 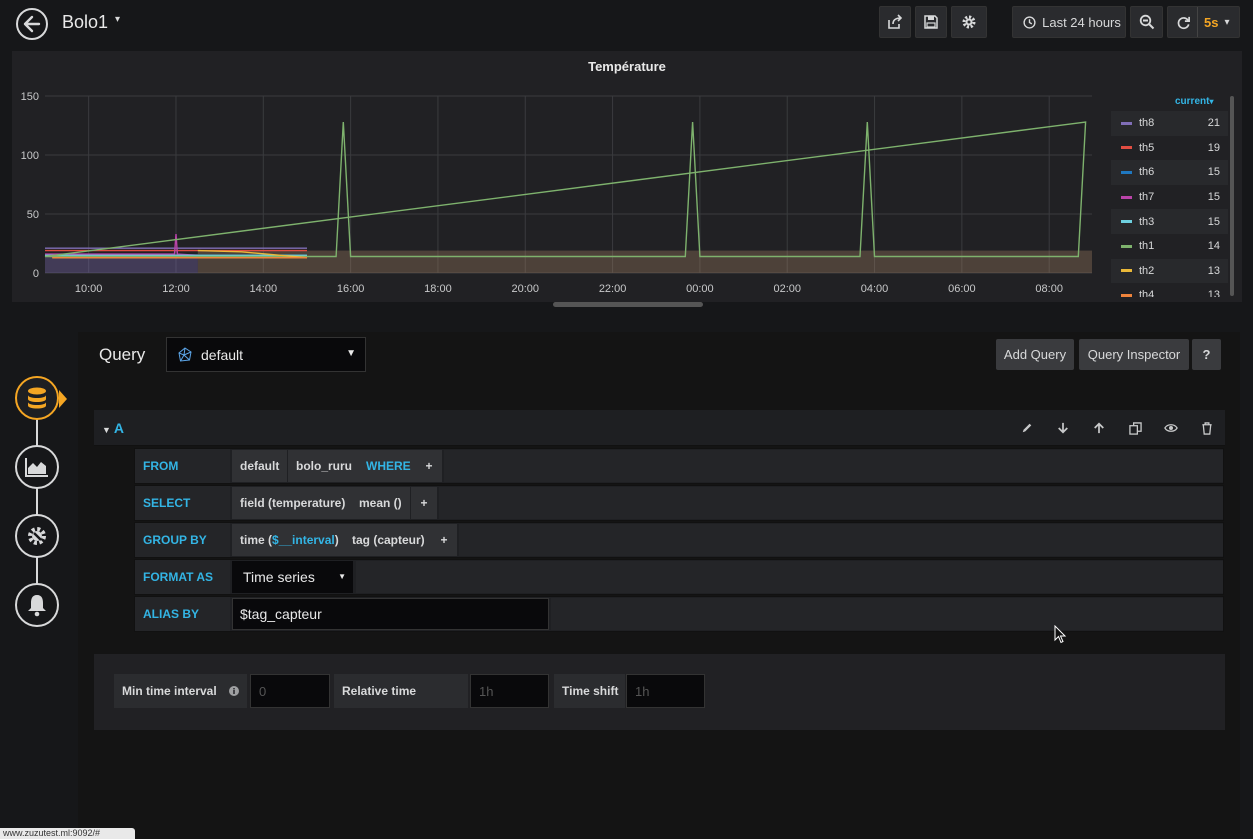 I want to click on arrow-up-icon, so click(x=1099, y=428).